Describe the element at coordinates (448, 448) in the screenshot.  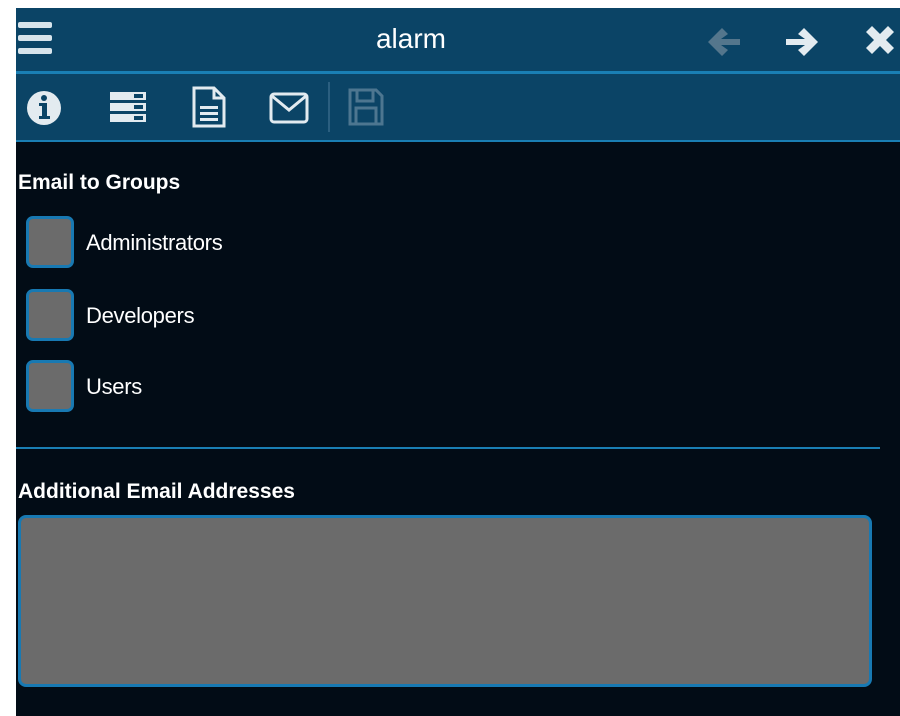
I see `section-divider` at that location.